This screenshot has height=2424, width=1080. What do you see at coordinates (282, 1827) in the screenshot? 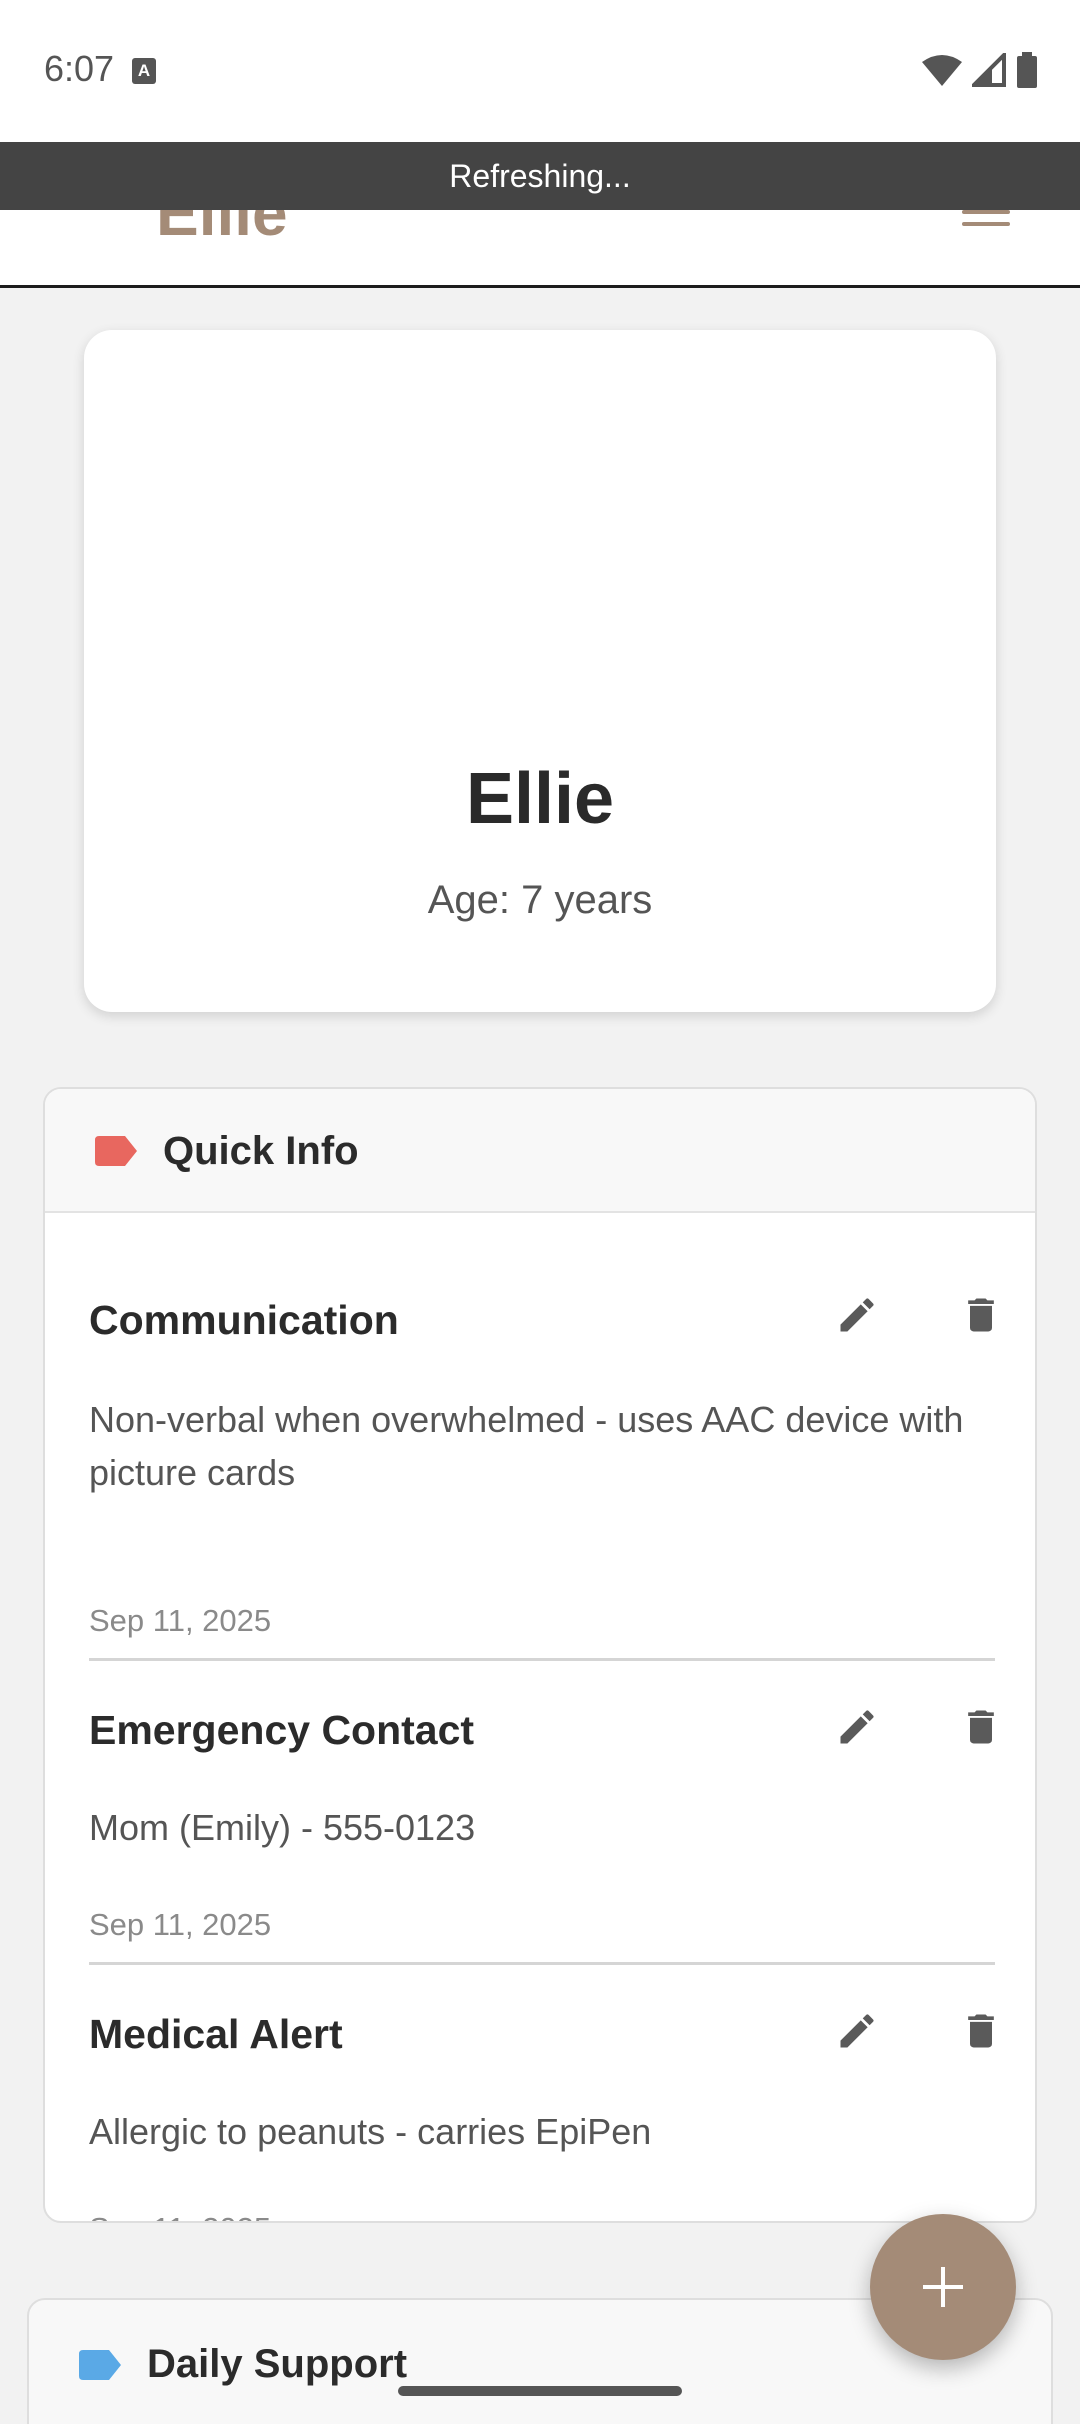
I see `item-text: Mom (Emily) - 555-0123` at bounding box center [282, 1827].